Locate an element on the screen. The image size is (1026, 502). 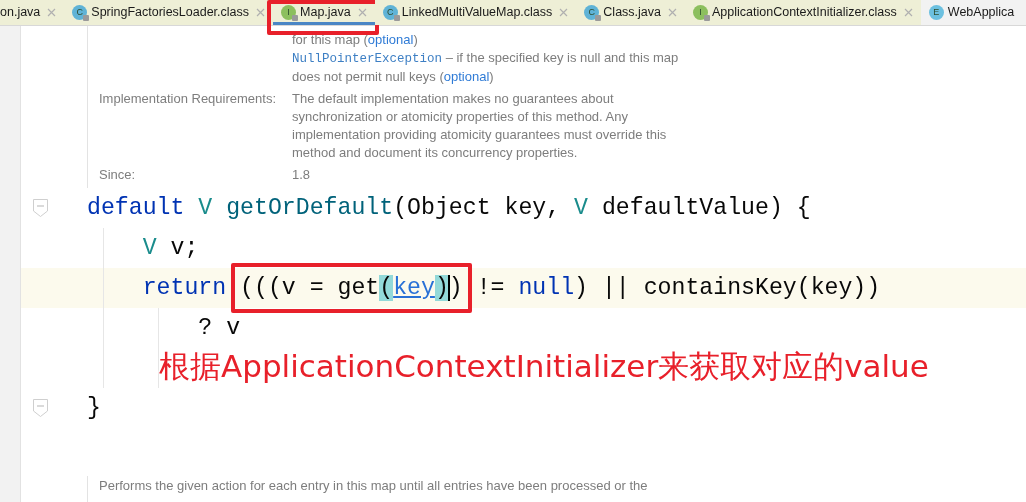
doc-text: for this map (optional) is located at coordinates (355, 40).